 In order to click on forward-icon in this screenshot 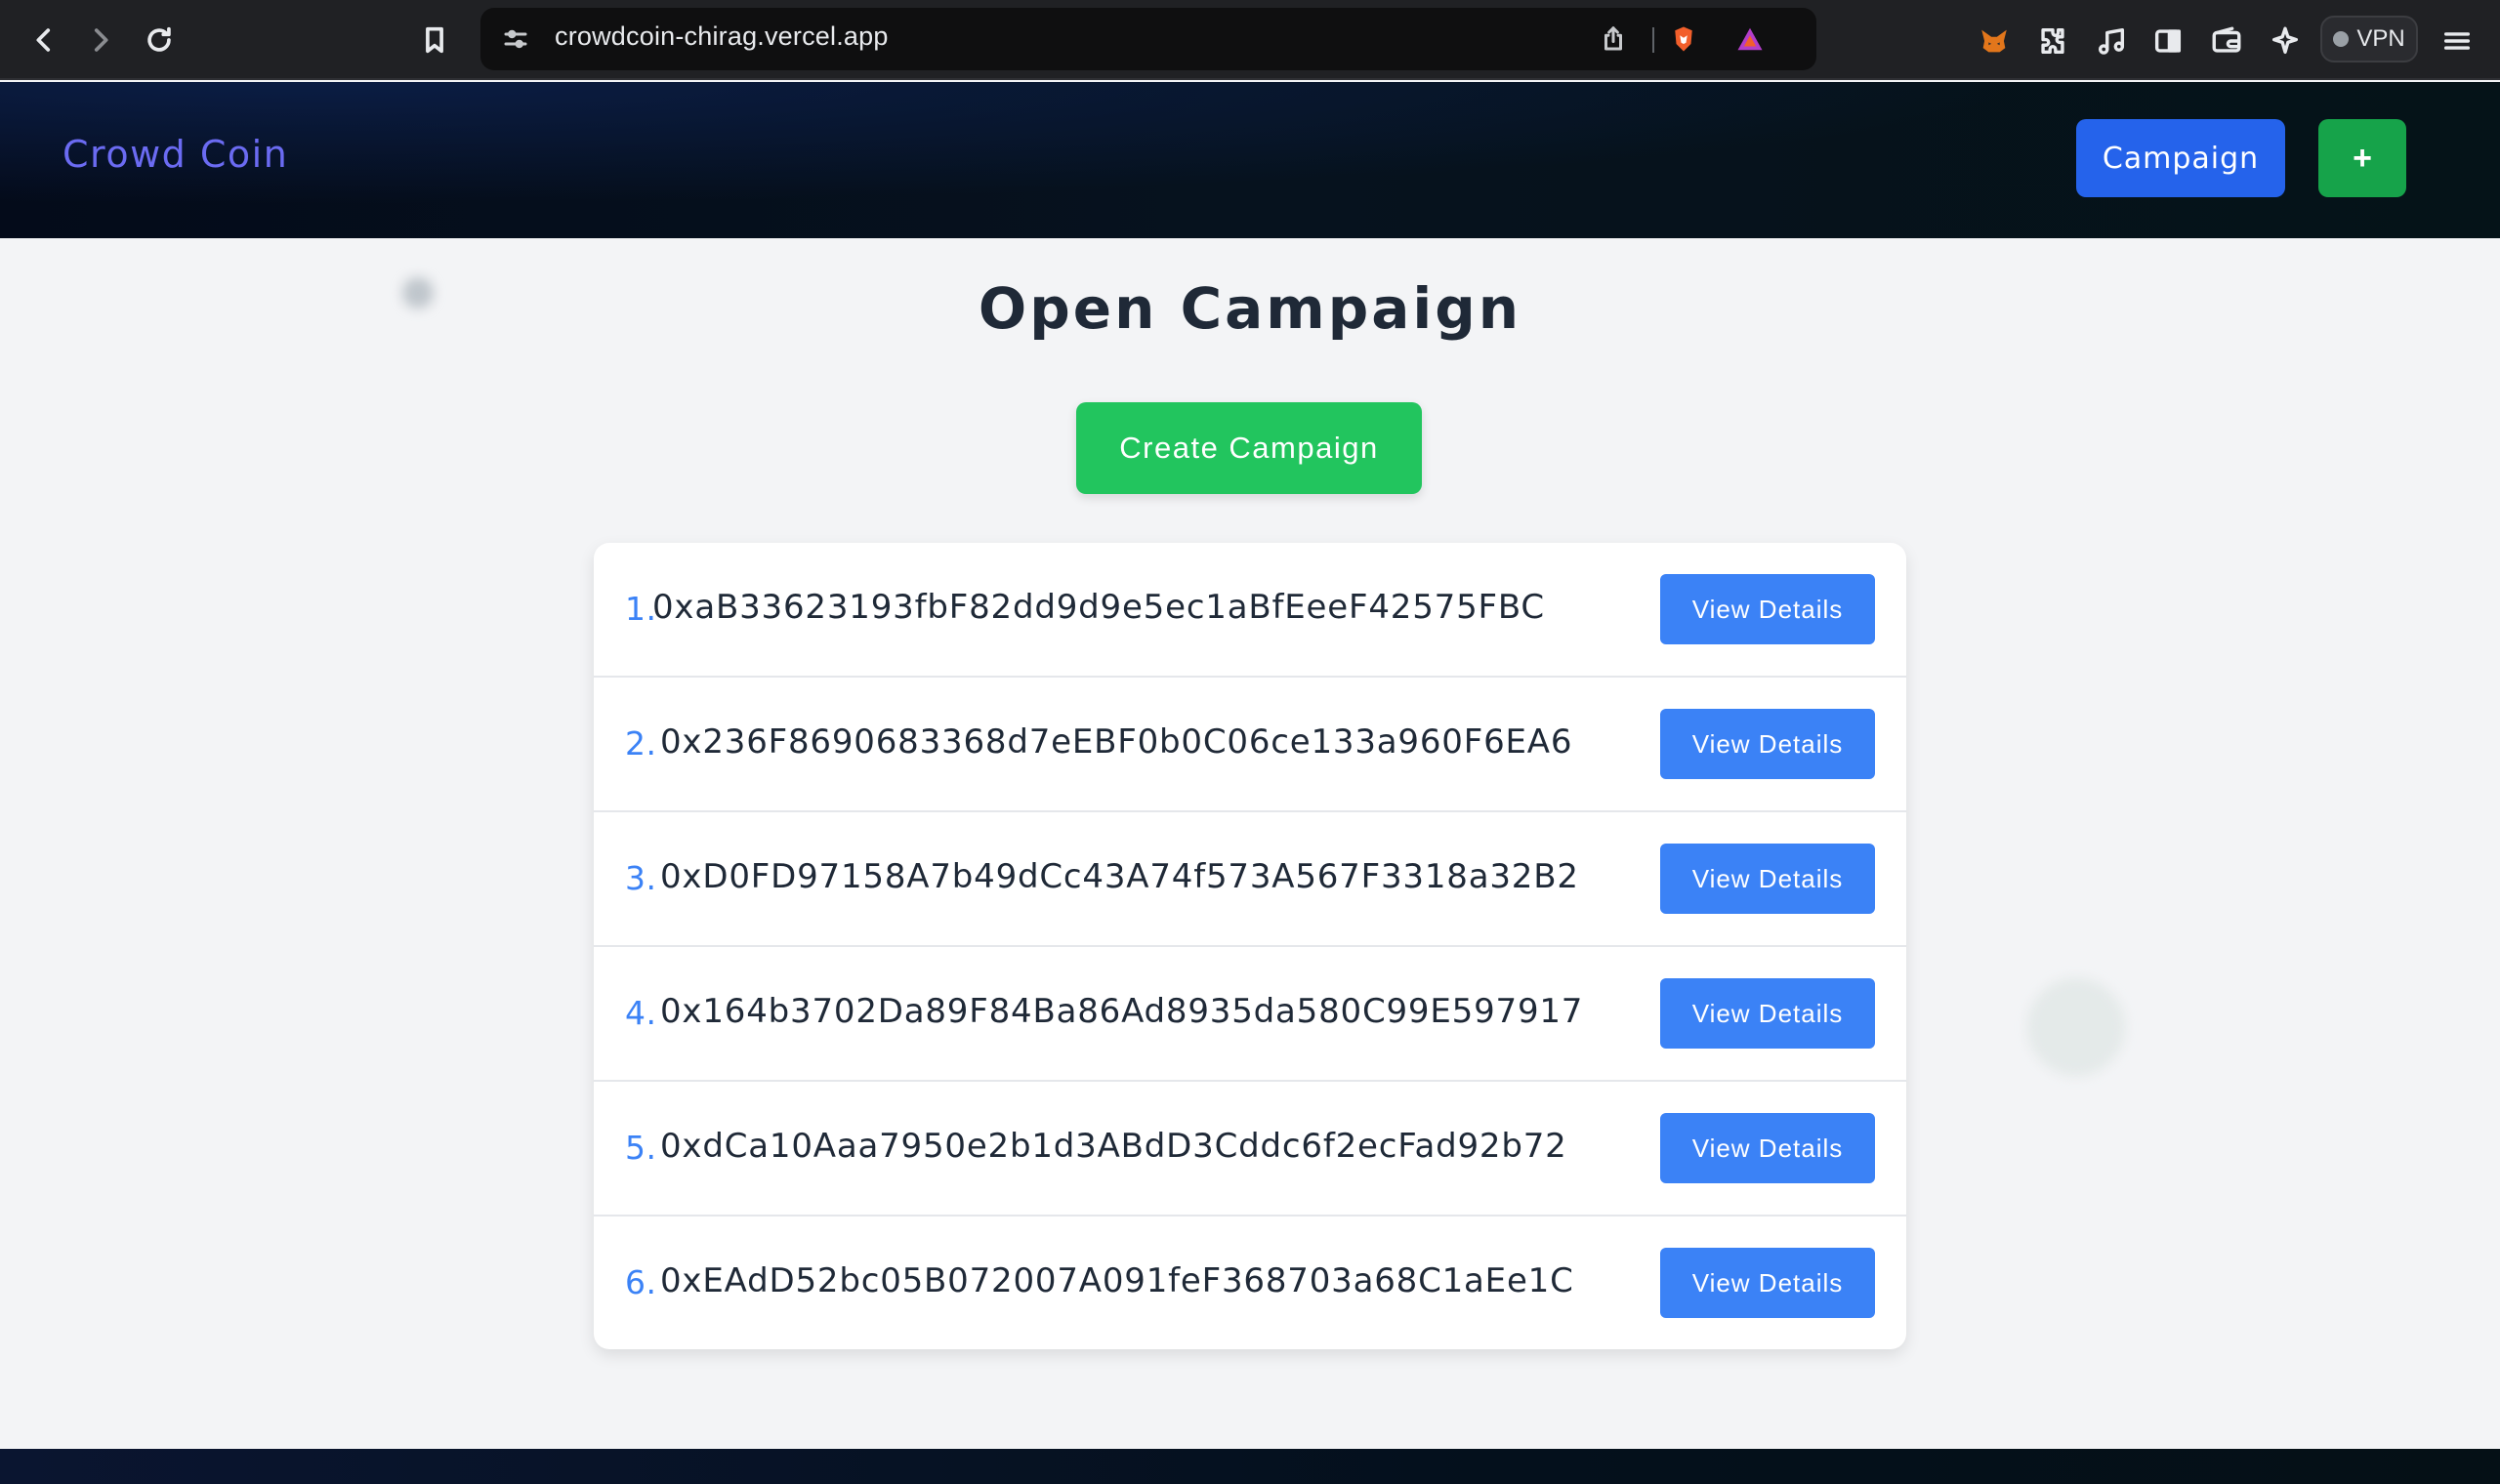, I will do `click(100, 40)`.